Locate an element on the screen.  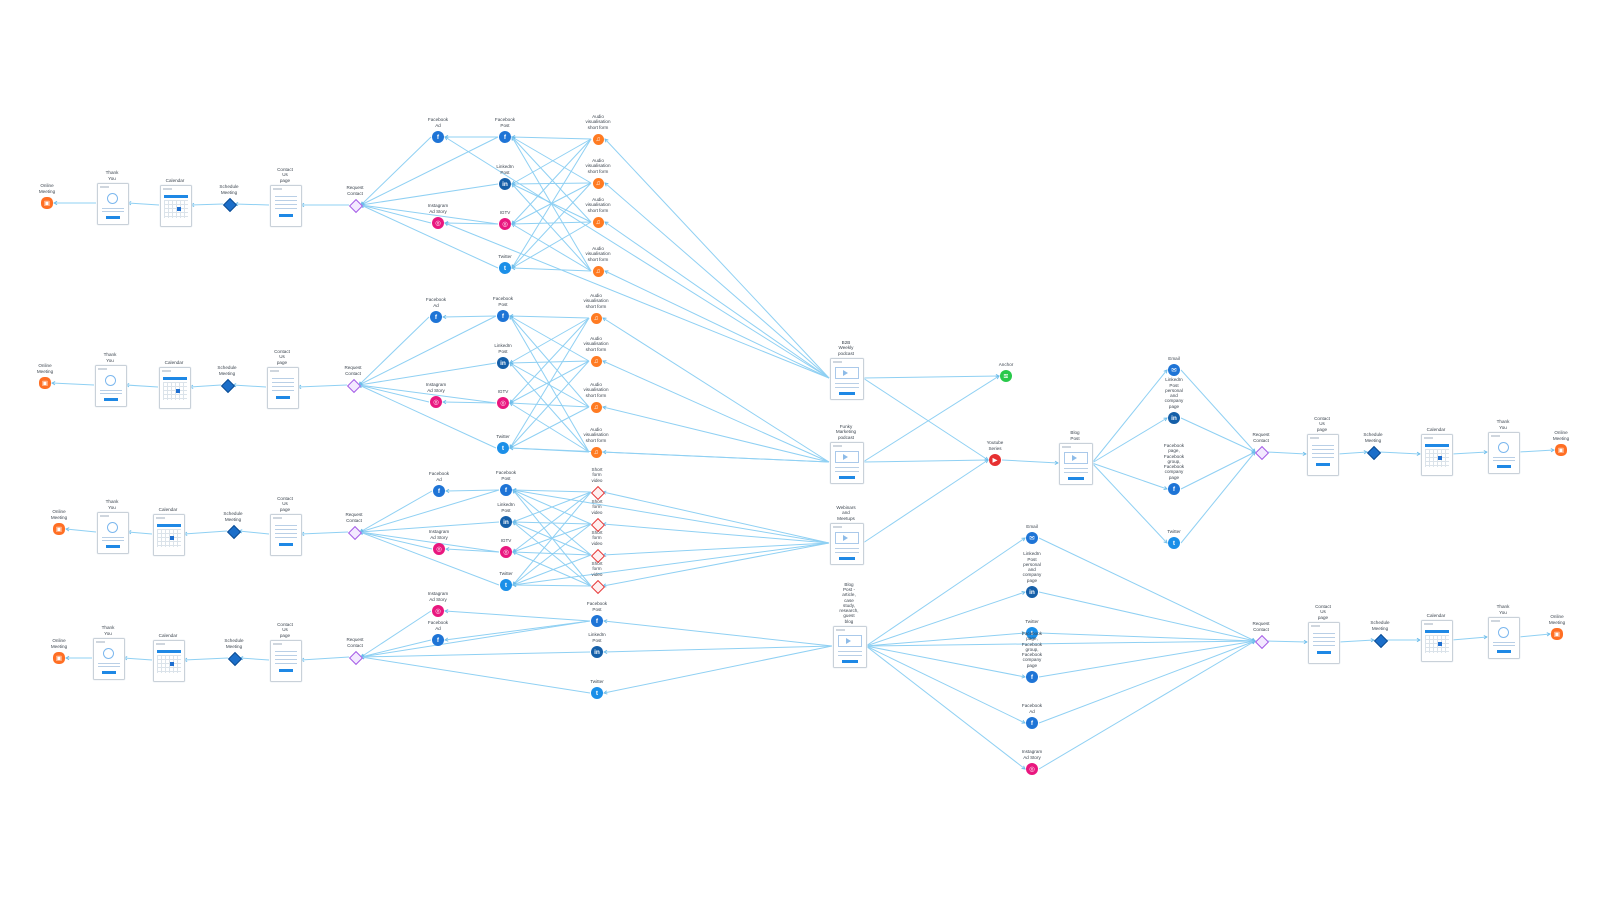
edge-r4_fbp-r4_igad is located at coordinates (517, 616).